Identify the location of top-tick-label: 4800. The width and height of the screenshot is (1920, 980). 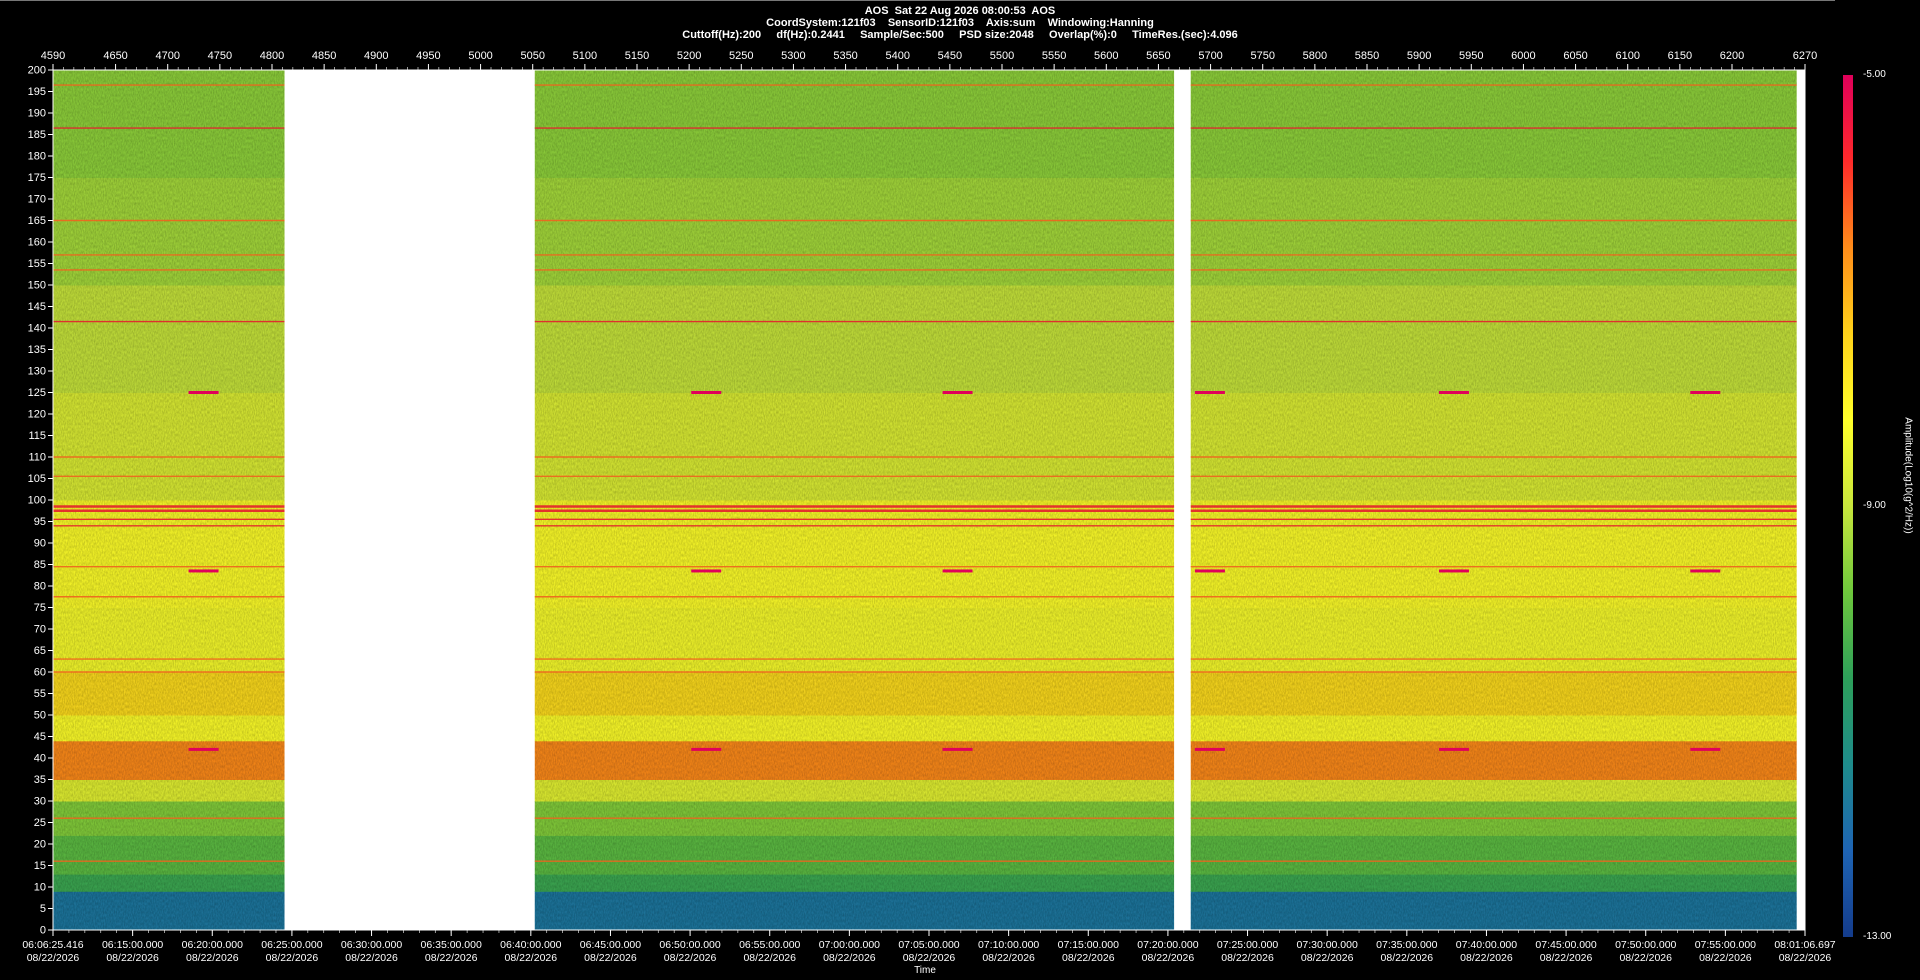
(272, 56).